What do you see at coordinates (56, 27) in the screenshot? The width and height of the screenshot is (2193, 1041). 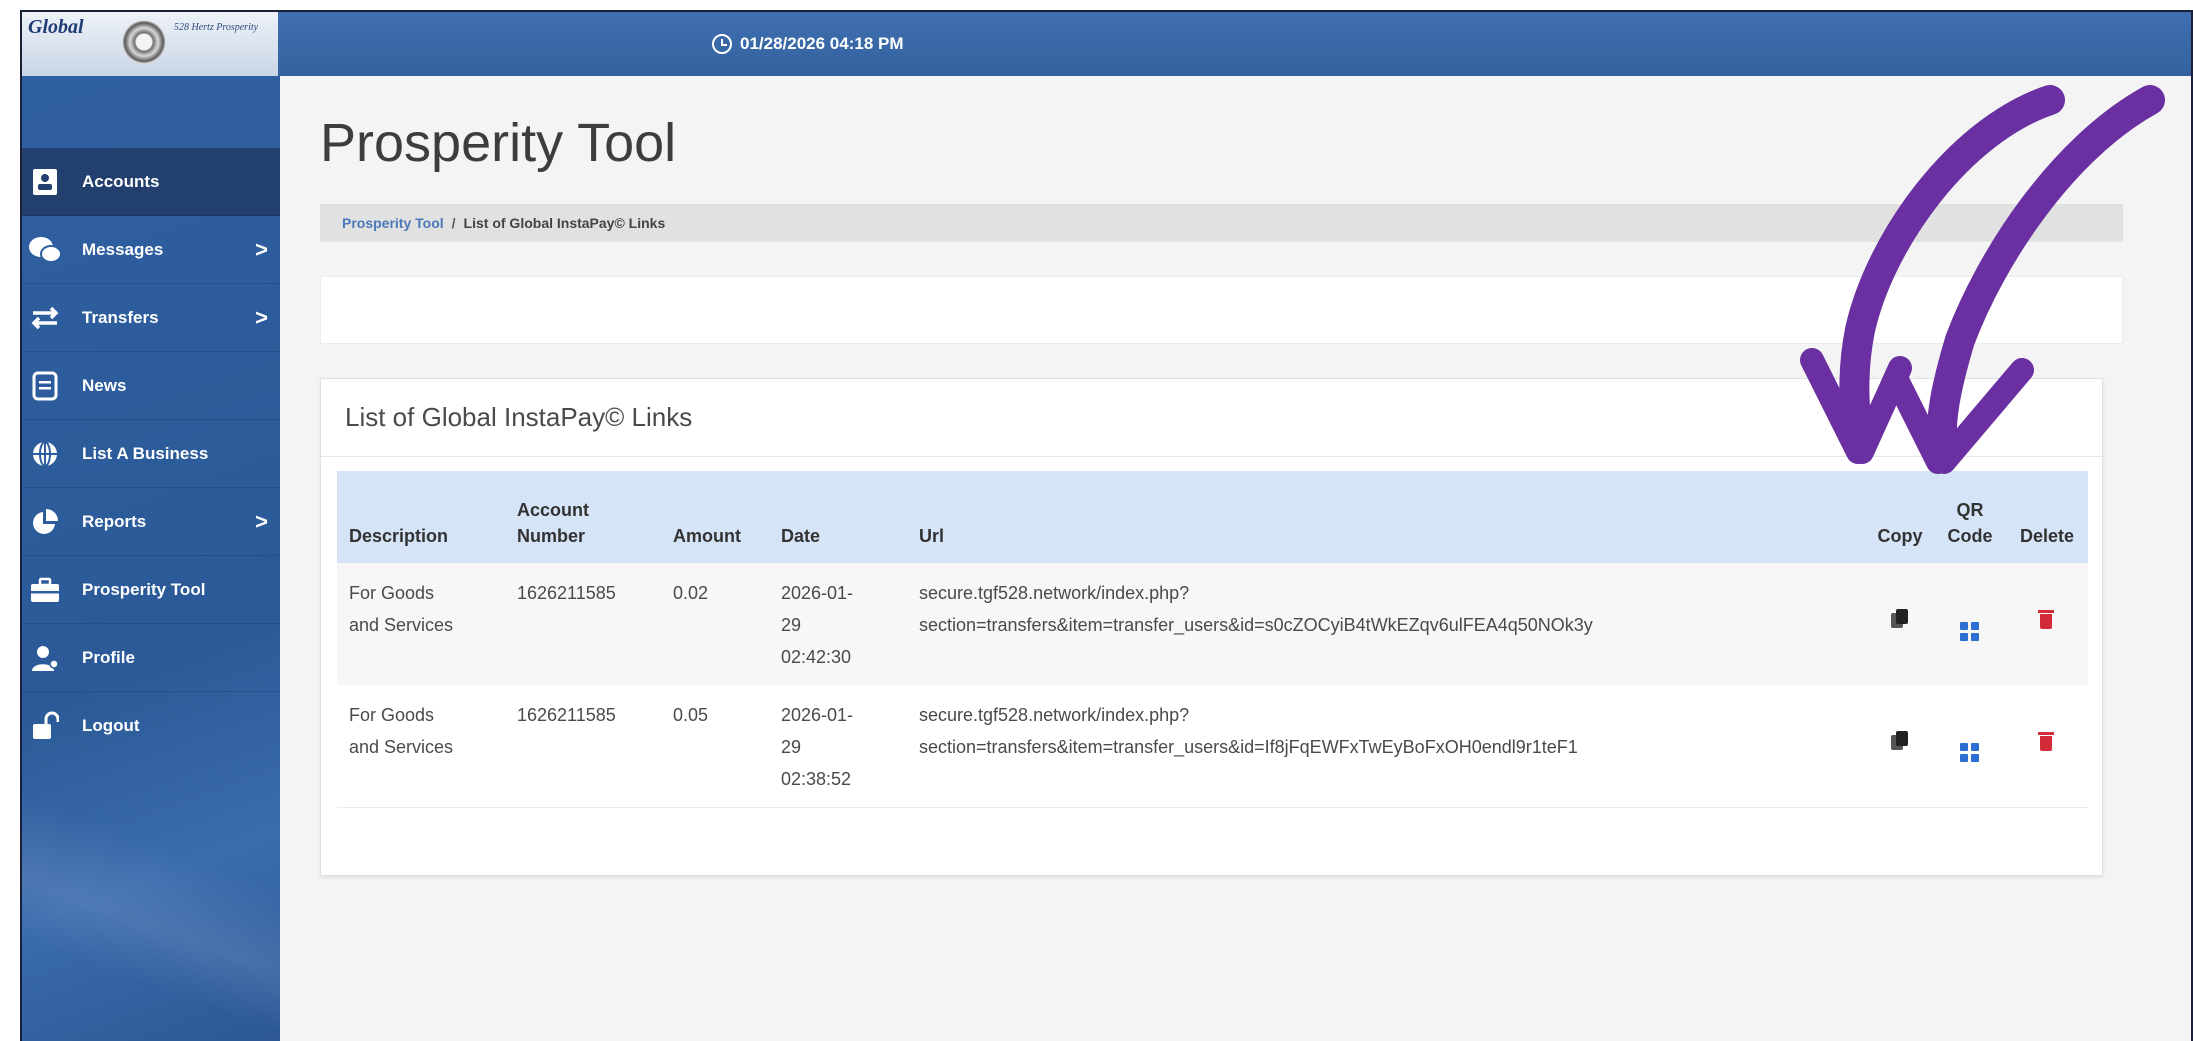 I see `logo-brand: Global` at bounding box center [56, 27].